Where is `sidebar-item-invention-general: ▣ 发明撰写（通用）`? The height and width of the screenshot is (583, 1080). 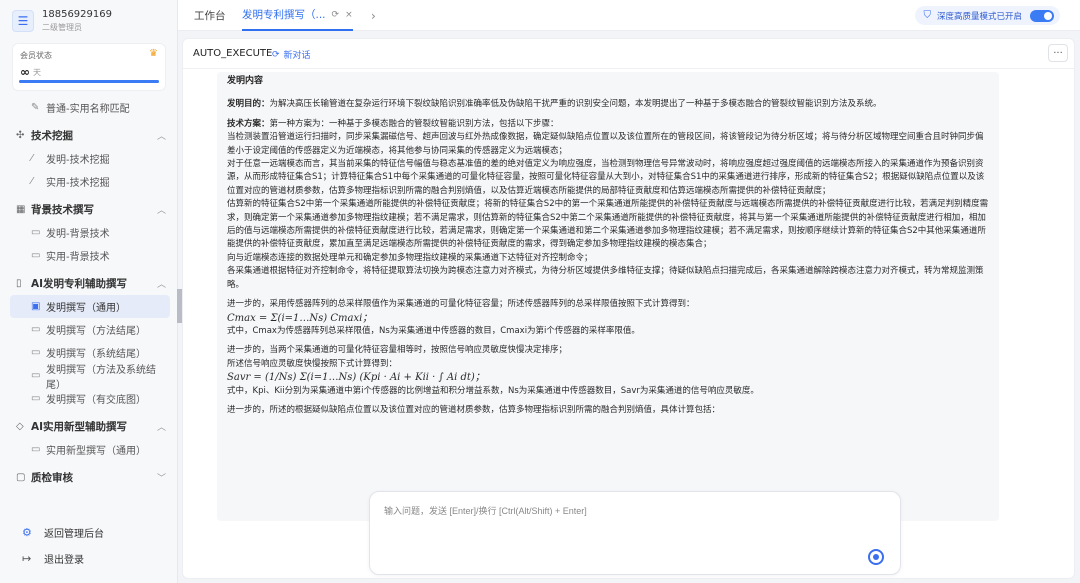
sidebar-item-invention-general: ▣ 发明撰写（通用） is located at coordinates (90, 306).